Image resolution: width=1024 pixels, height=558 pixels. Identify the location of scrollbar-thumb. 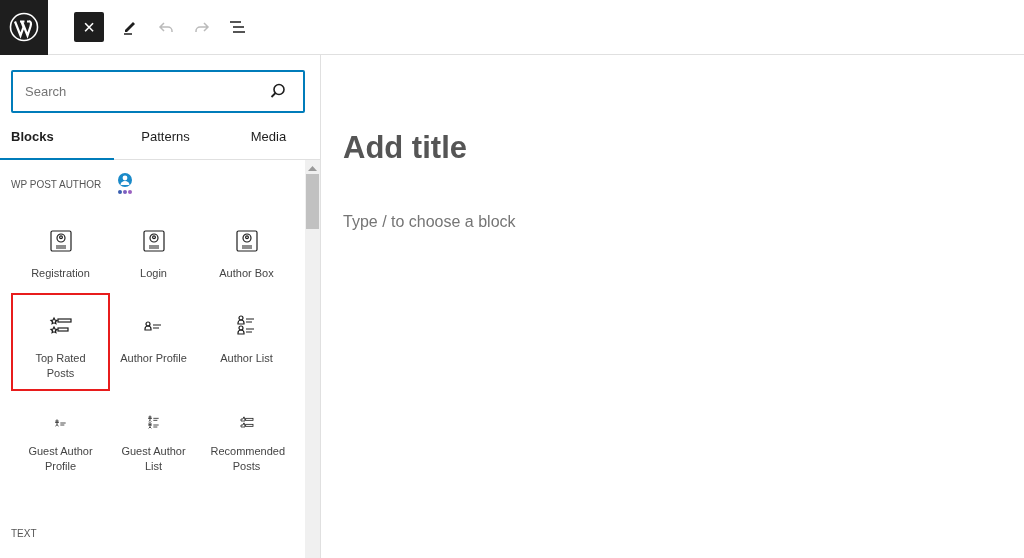
(312, 201).